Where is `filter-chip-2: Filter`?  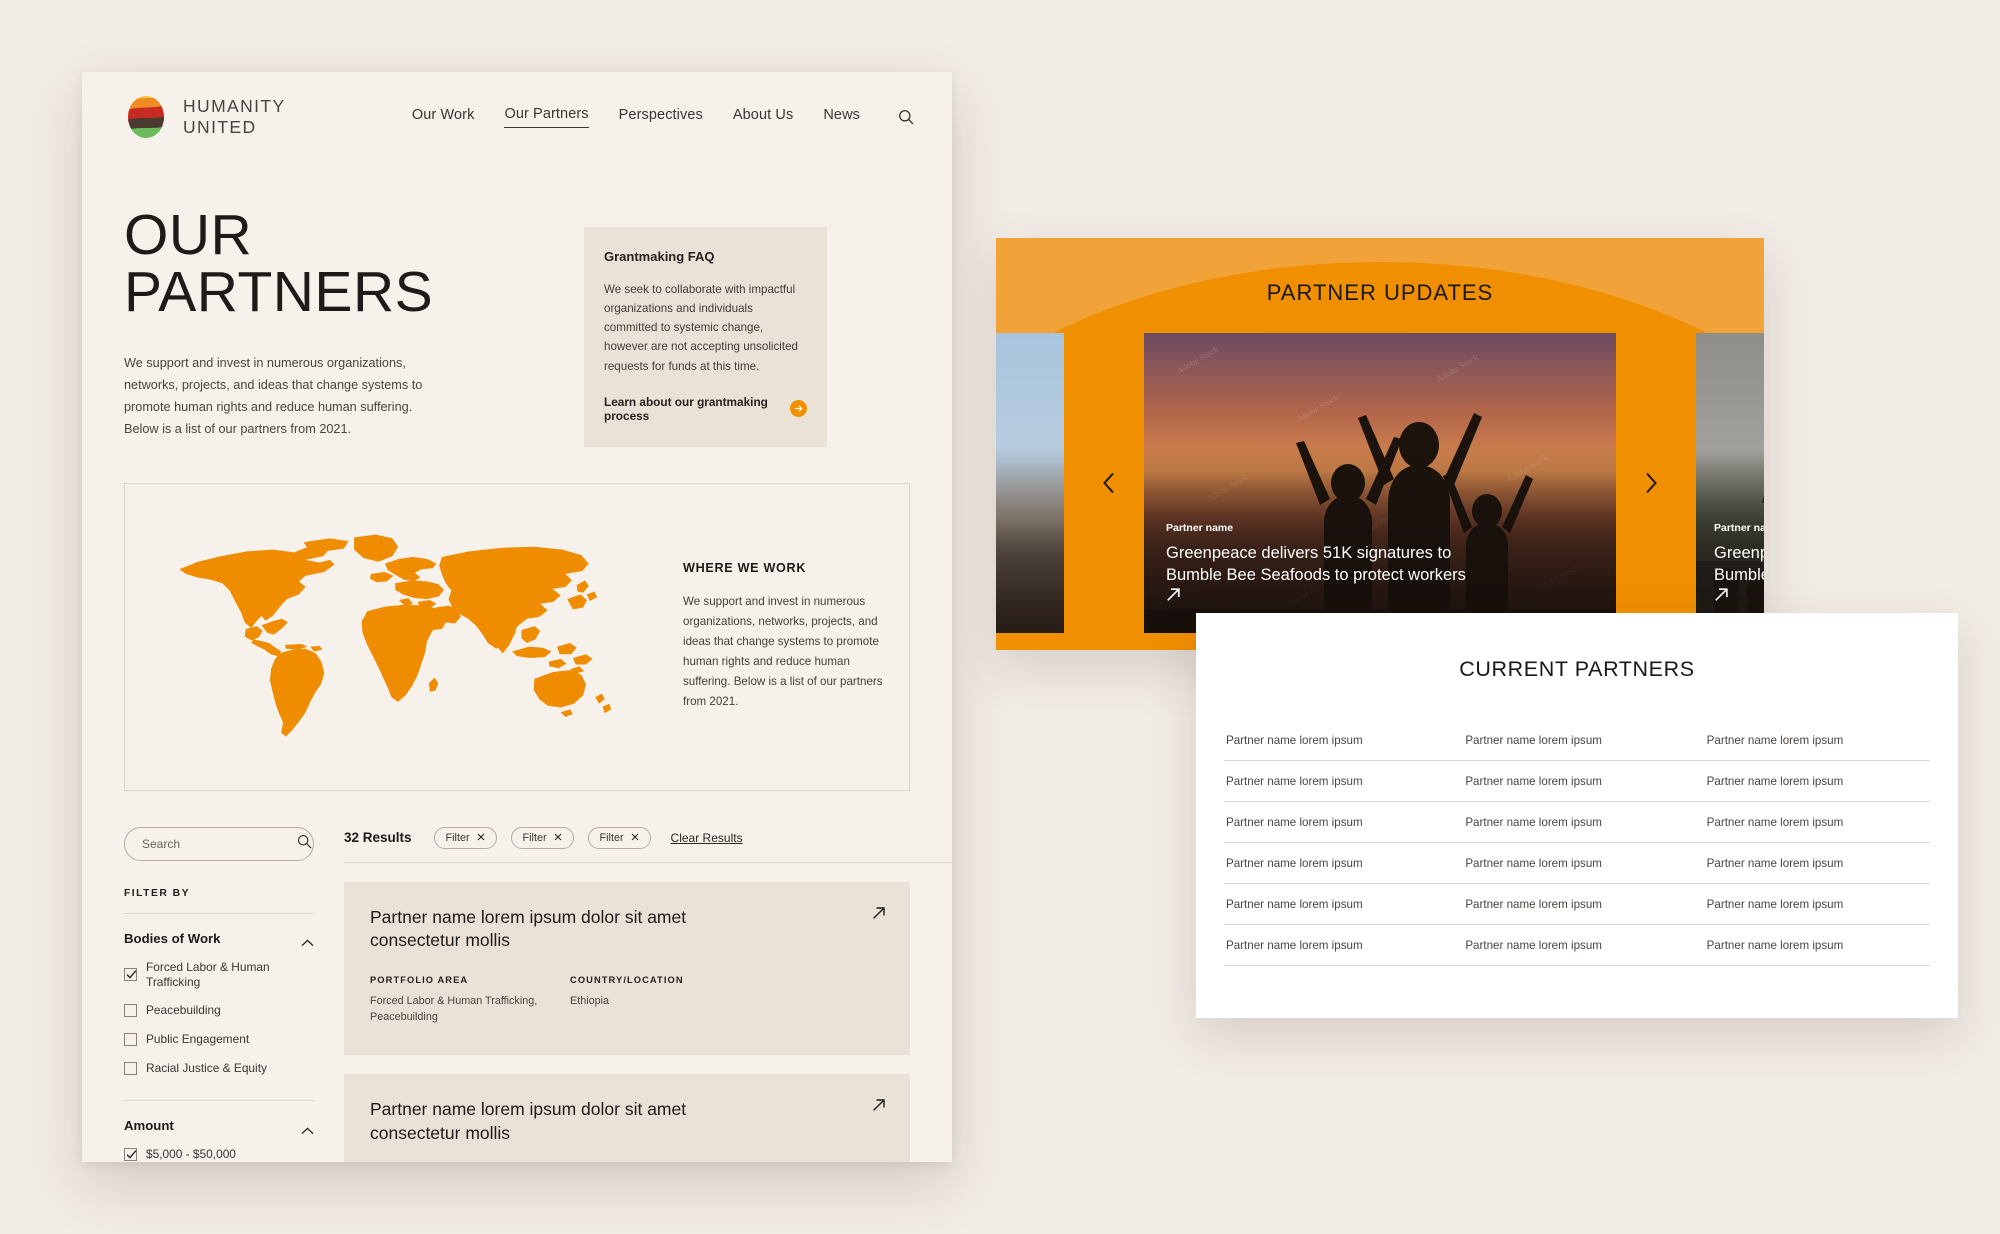
filter-chip-2: Filter is located at coordinates (542, 837).